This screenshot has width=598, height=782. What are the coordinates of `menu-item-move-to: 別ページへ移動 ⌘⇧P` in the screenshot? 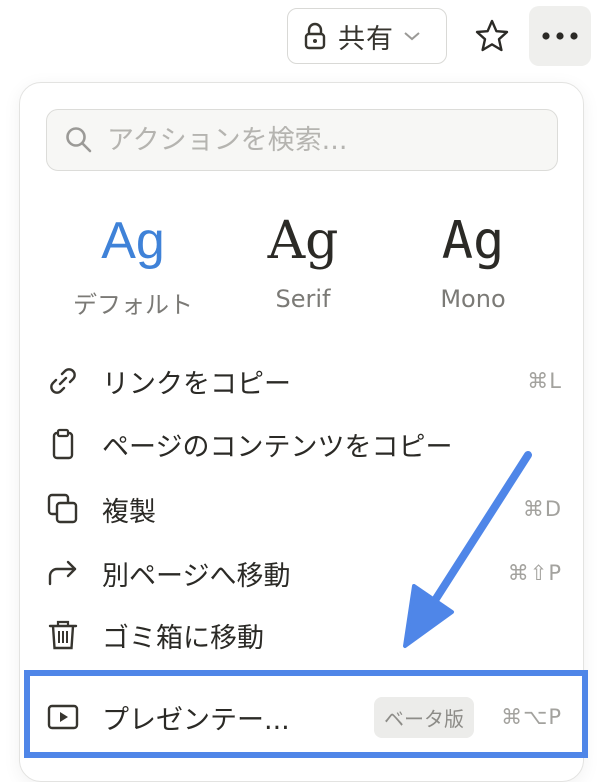 It's located at (304, 573).